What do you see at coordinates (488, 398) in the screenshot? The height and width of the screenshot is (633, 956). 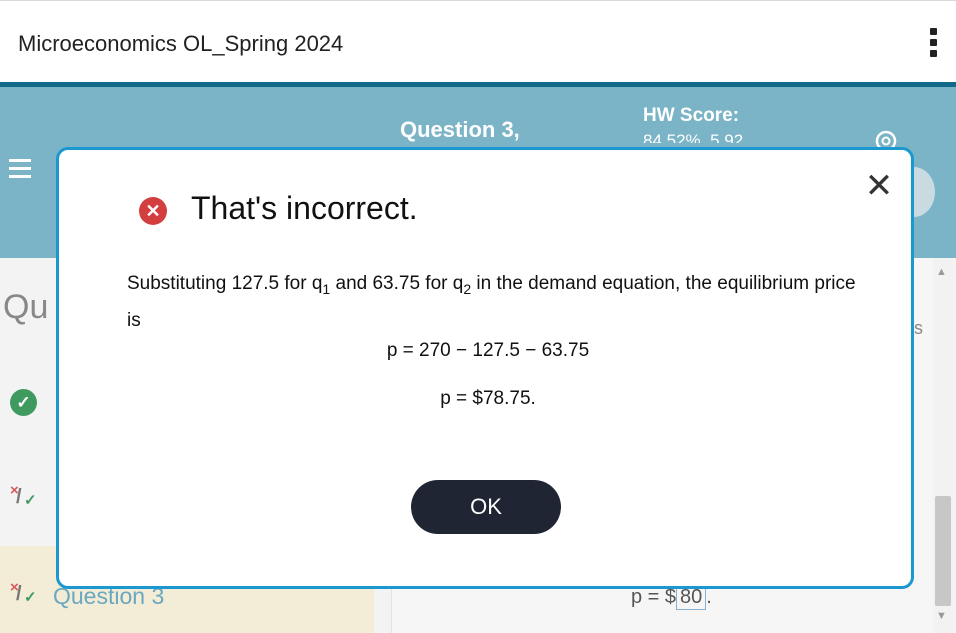 I see `equation-line-2: p = $78.75.` at bounding box center [488, 398].